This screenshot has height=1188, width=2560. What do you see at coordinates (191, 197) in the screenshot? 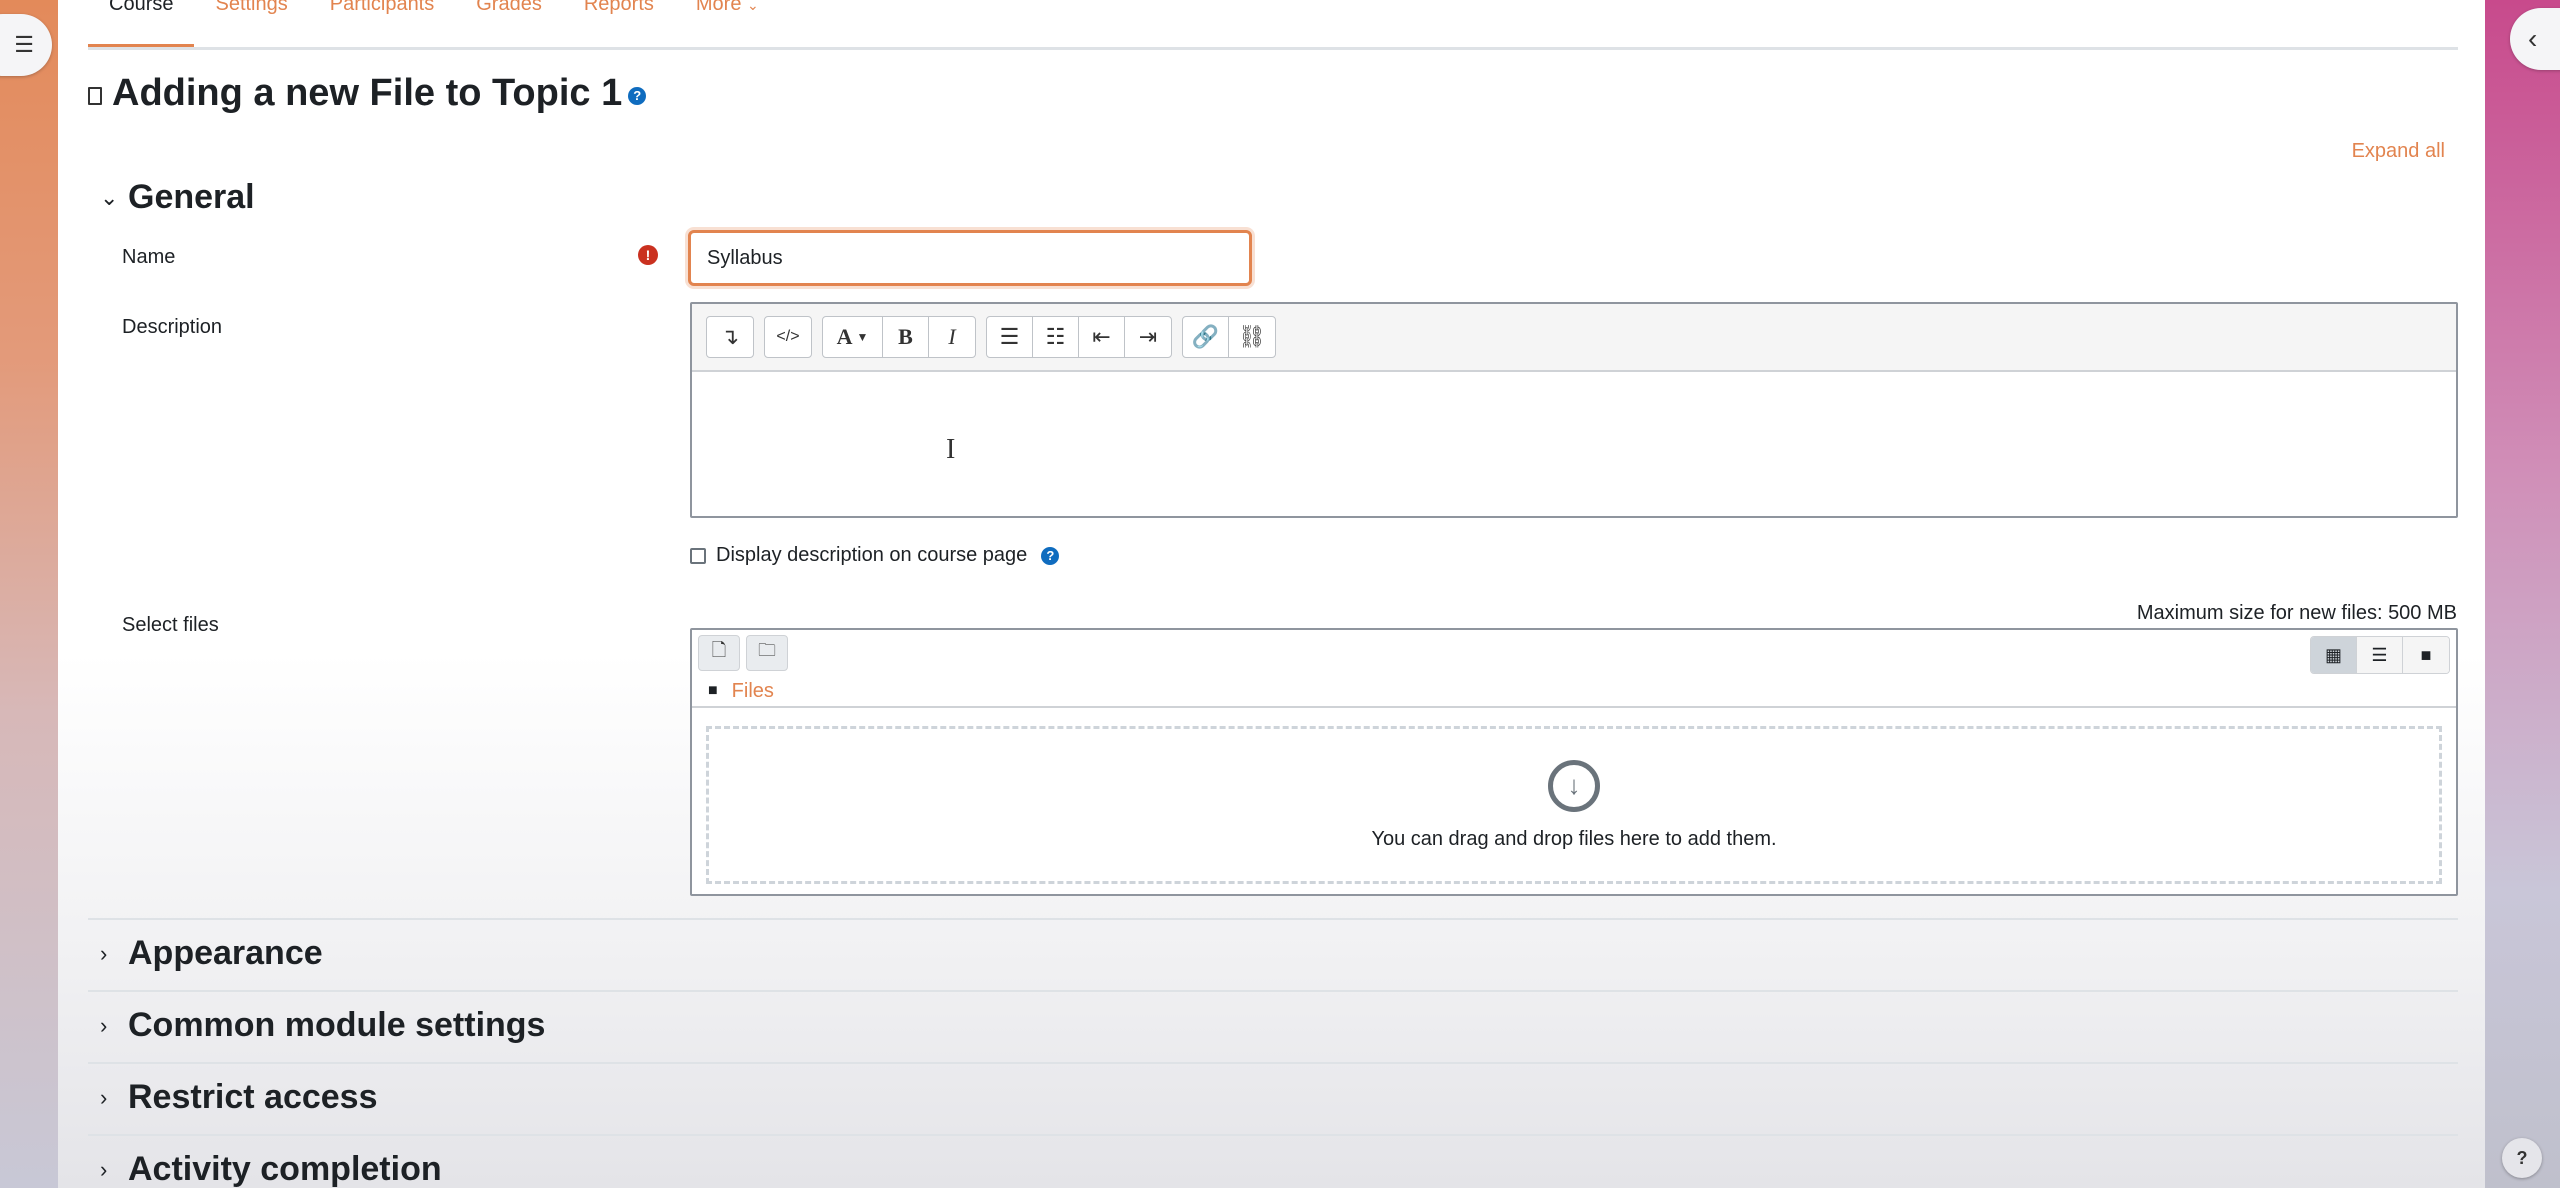
I see `section-general-title: General` at bounding box center [191, 197].